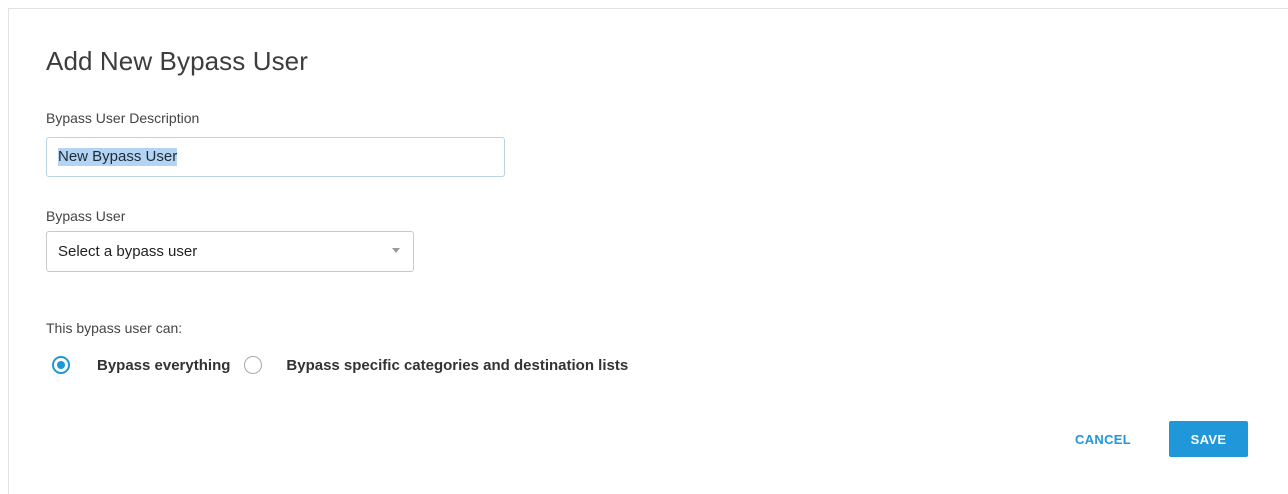  Describe the element at coordinates (128, 251) in the screenshot. I see `bypass-user-select-value: Select a bypass user` at that location.